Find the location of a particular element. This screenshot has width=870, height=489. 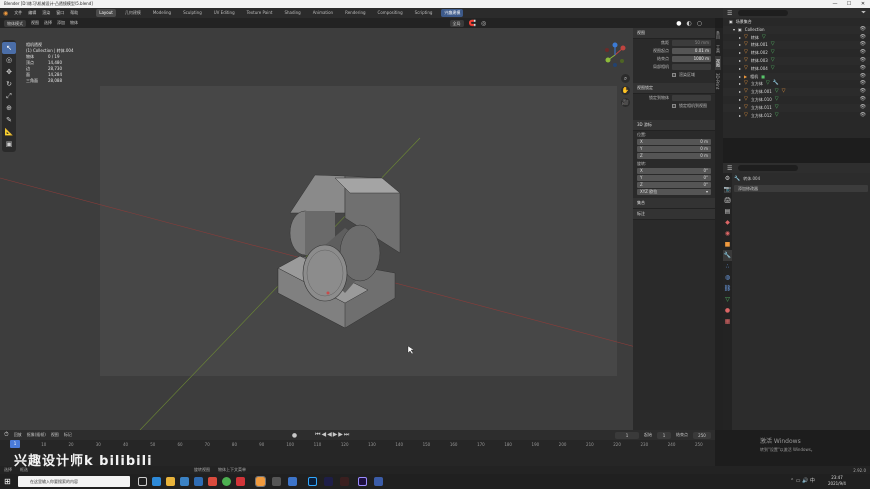

maximize-button: ☐ is located at coordinates (849, 4).